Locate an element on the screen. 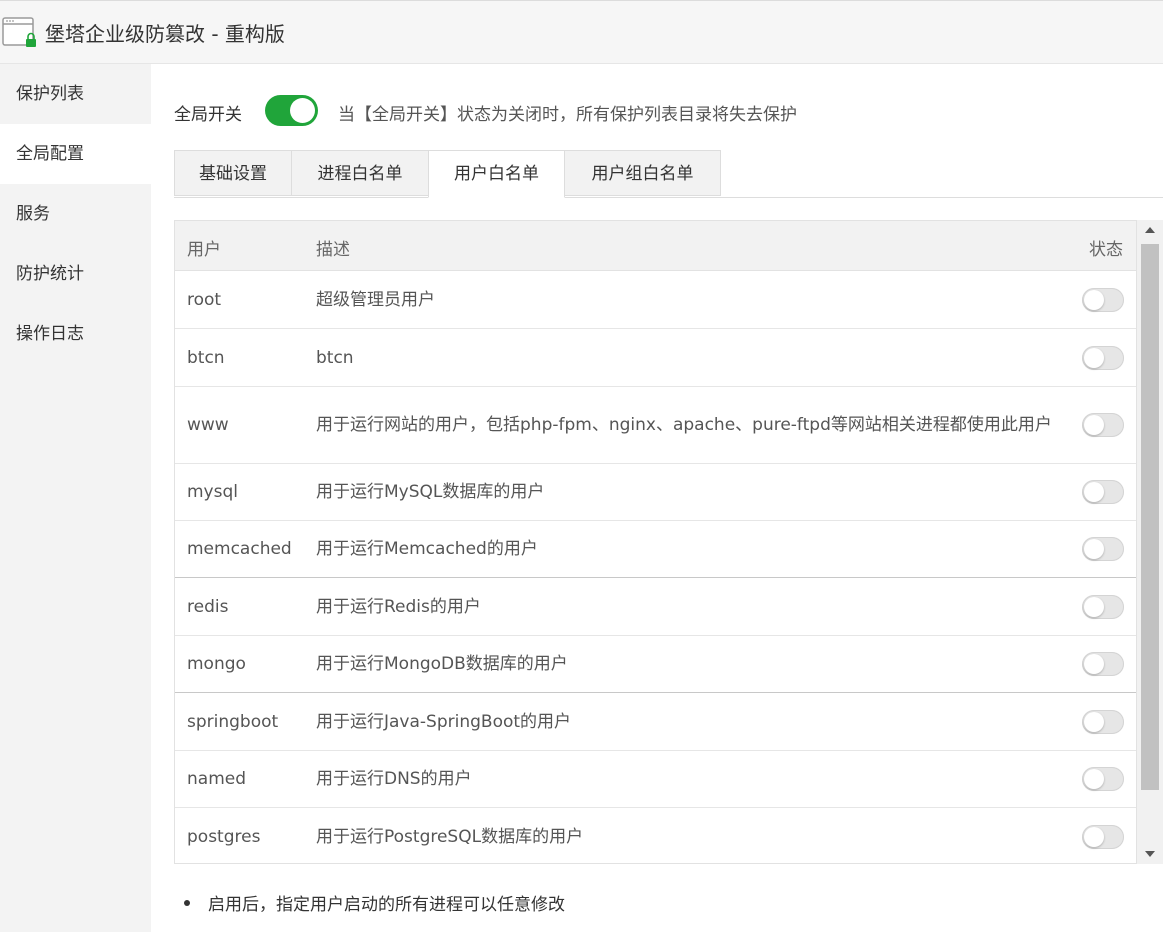 The image size is (1163, 932). user-description: 用于运行Redis的用户 is located at coordinates (398, 606).